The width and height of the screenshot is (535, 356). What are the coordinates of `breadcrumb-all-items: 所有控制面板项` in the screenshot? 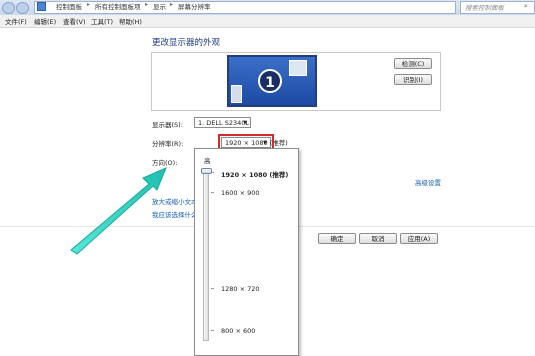 It's located at (118, 6).